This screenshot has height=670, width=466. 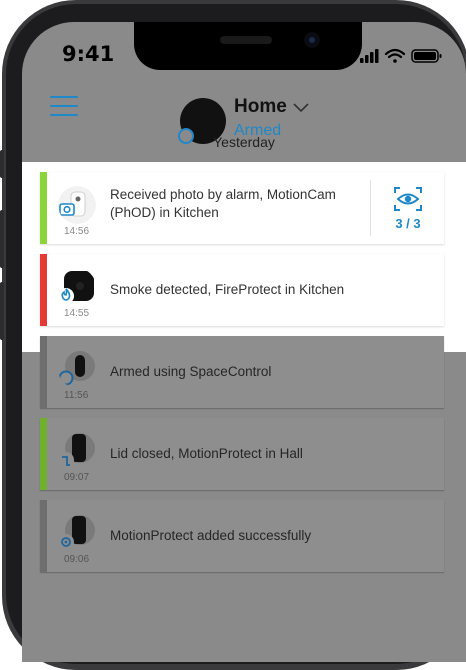 I want to click on wifi-icon, so click(x=395, y=55).